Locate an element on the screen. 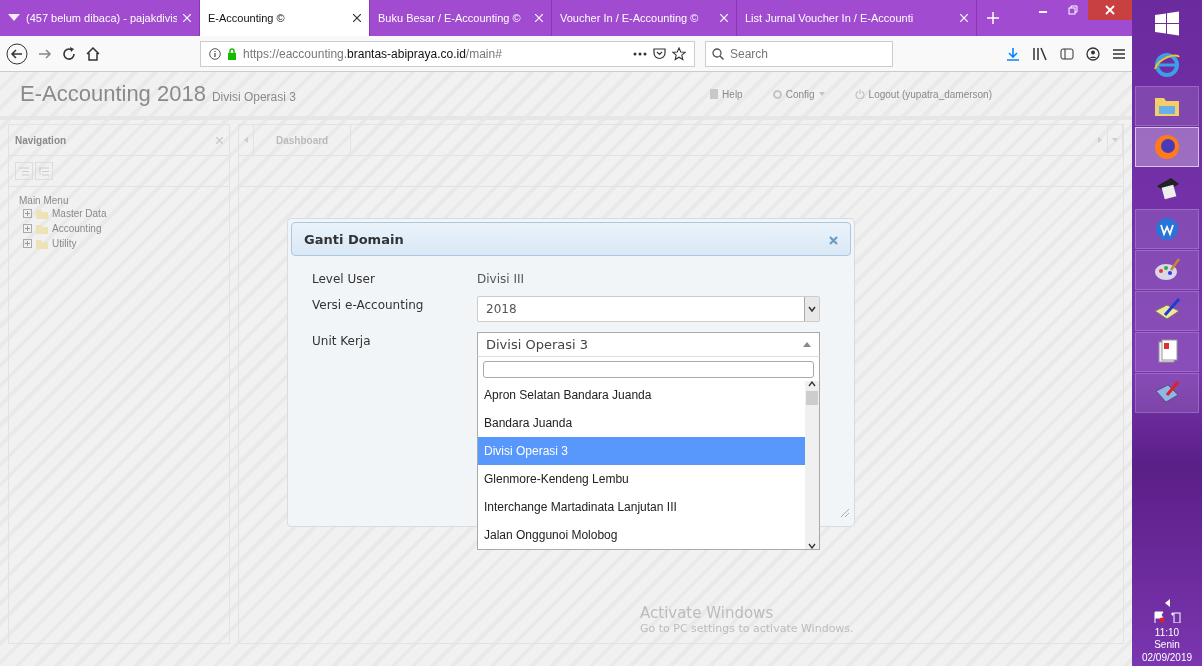  tree-item: Accounting is located at coordinates (119, 228).